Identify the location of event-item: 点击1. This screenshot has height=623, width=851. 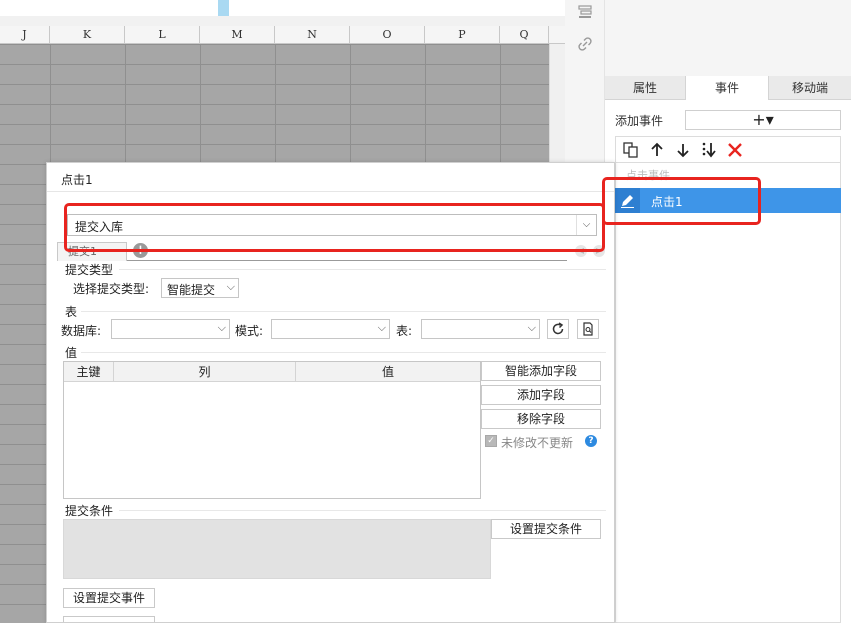
(728, 200).